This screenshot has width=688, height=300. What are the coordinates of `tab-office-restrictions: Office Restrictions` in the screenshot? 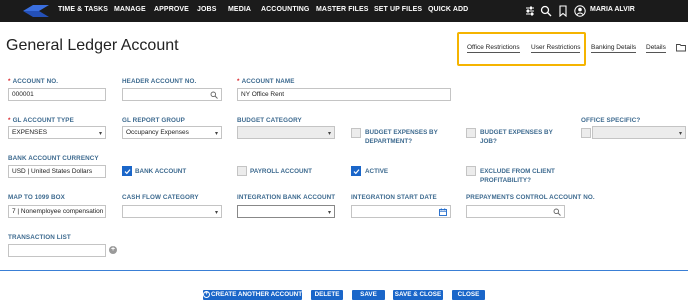 It's located at (493, 48).